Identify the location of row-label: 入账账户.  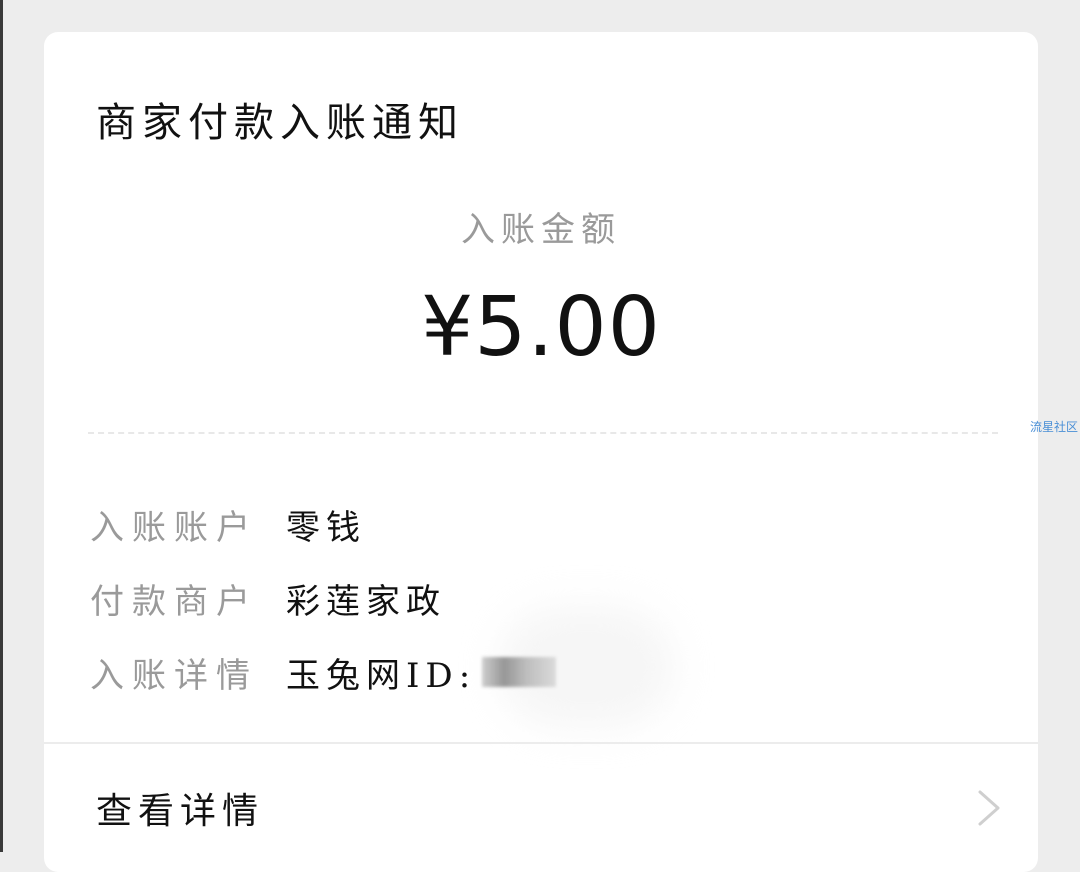
(174, 527).